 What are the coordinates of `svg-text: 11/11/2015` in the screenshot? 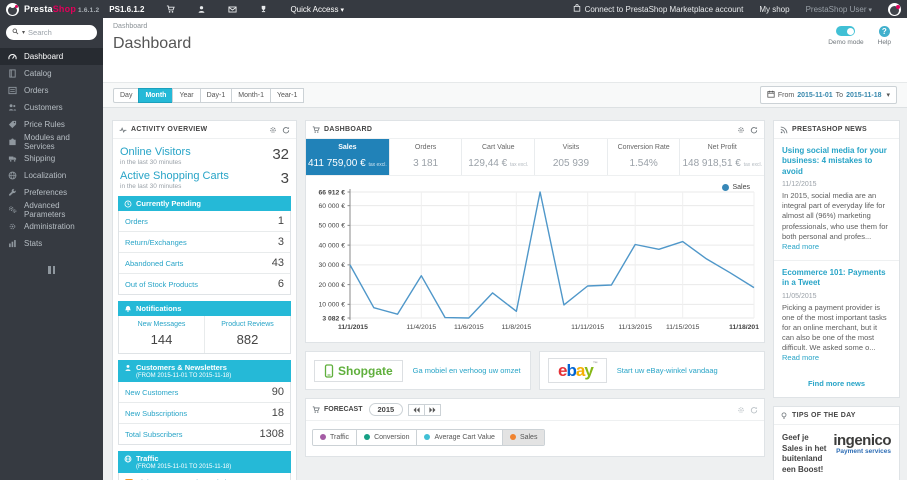 It's located at (587, 327).